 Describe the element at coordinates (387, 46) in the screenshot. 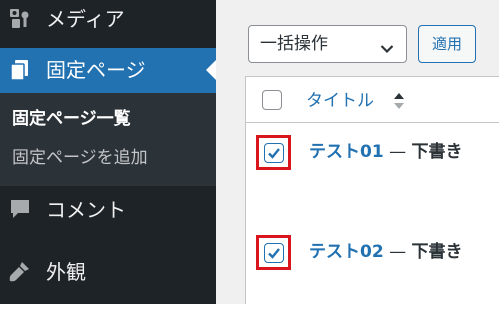

I see `chevron-down-icon` at that location.